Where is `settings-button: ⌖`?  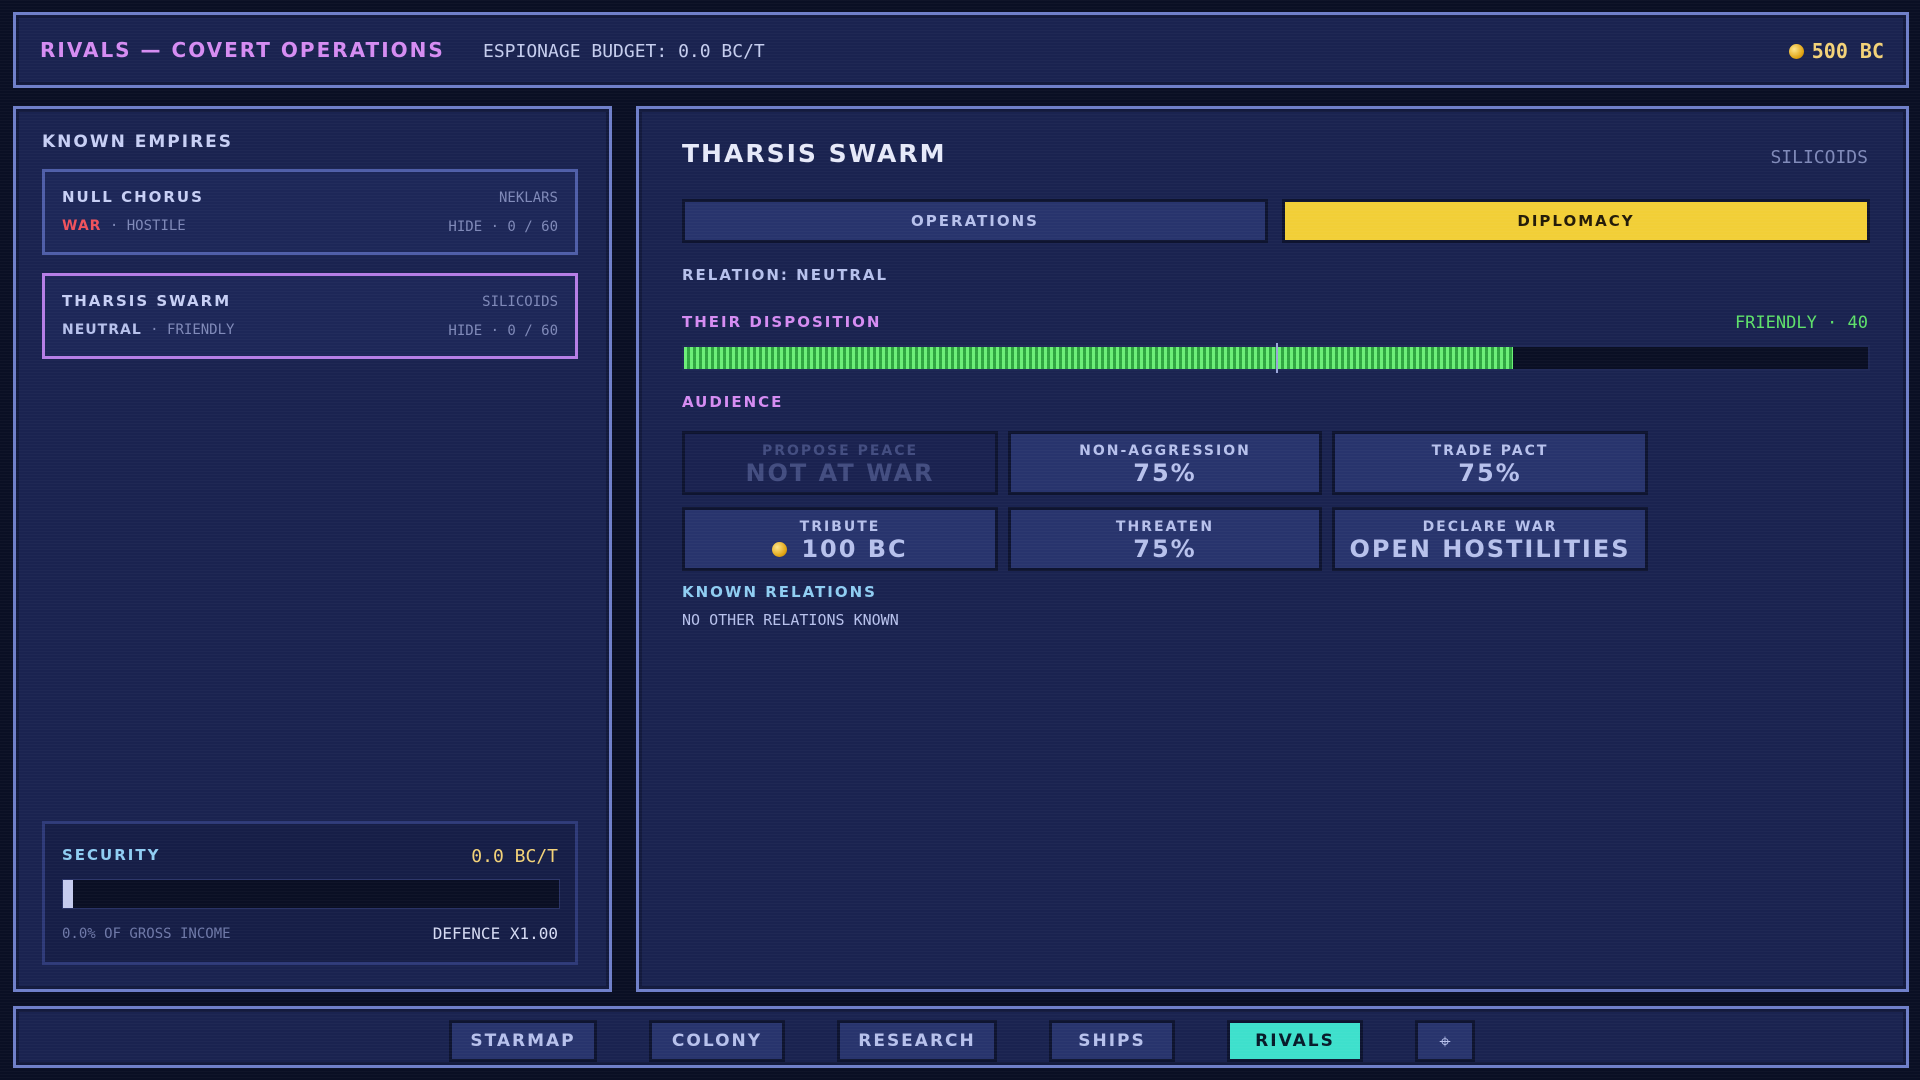 settings-button: ⌖ is located at coordinates (1445, 1041).